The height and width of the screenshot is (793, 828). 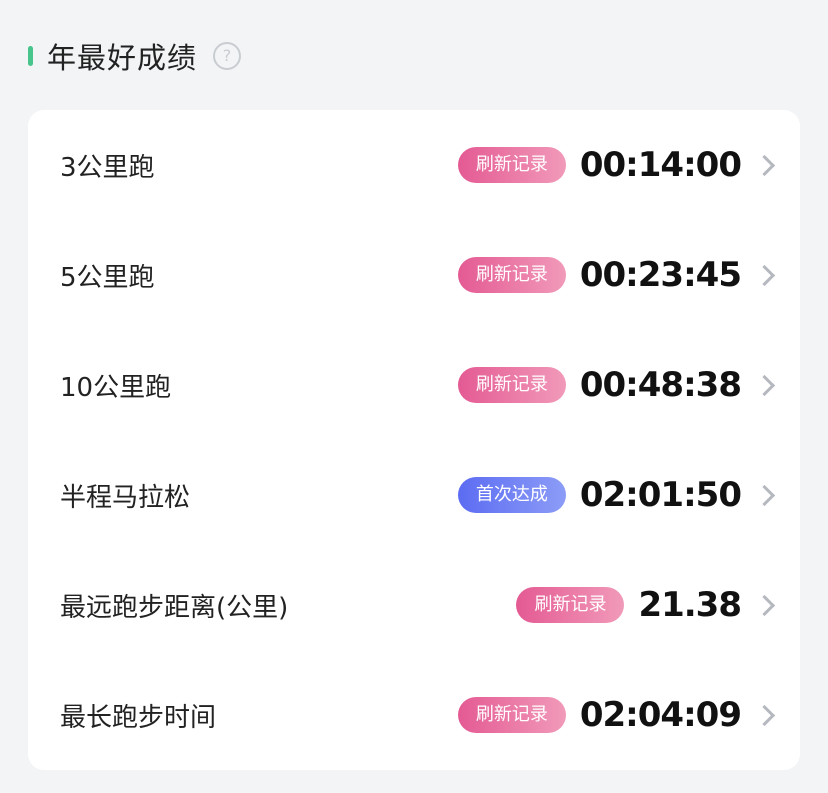 I want to click on record-row-3km: 3公里跑 刷新记录 00:14:00, so click(x=414, y=165).